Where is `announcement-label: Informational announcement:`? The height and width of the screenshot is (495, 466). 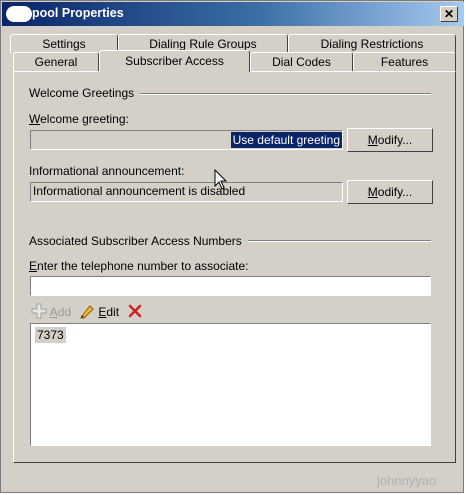 announcement-label: Informational announcement: is located at coordinates (107, 171).